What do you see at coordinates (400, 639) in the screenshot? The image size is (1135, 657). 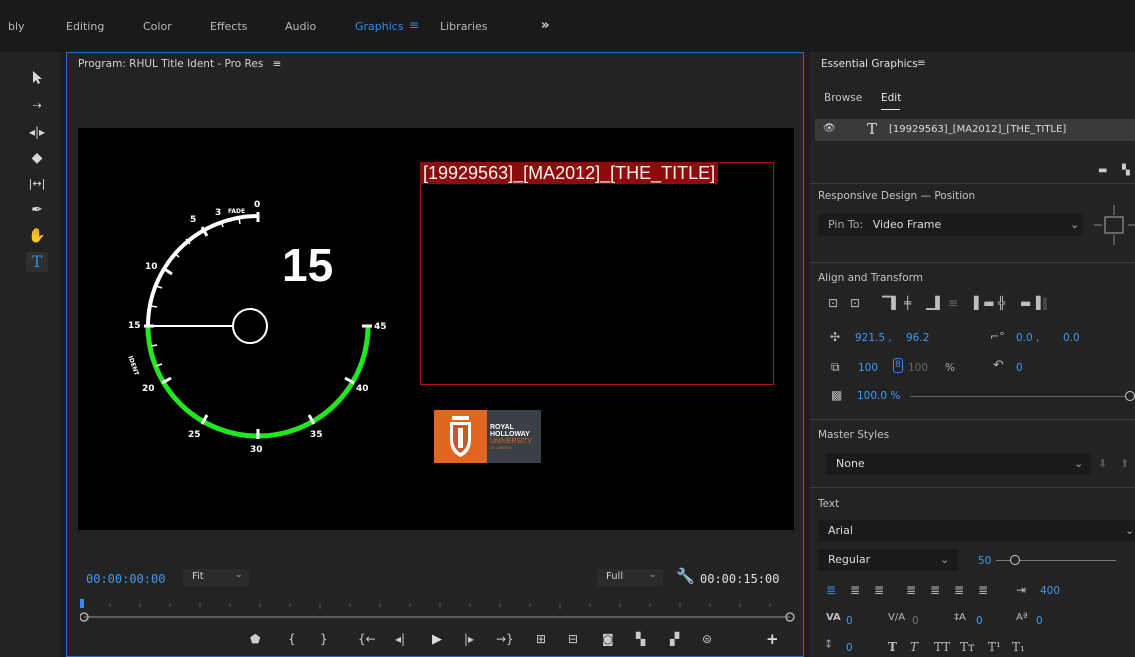 I see `step-back-icon: ◂|` at bounding box center [400, 639].